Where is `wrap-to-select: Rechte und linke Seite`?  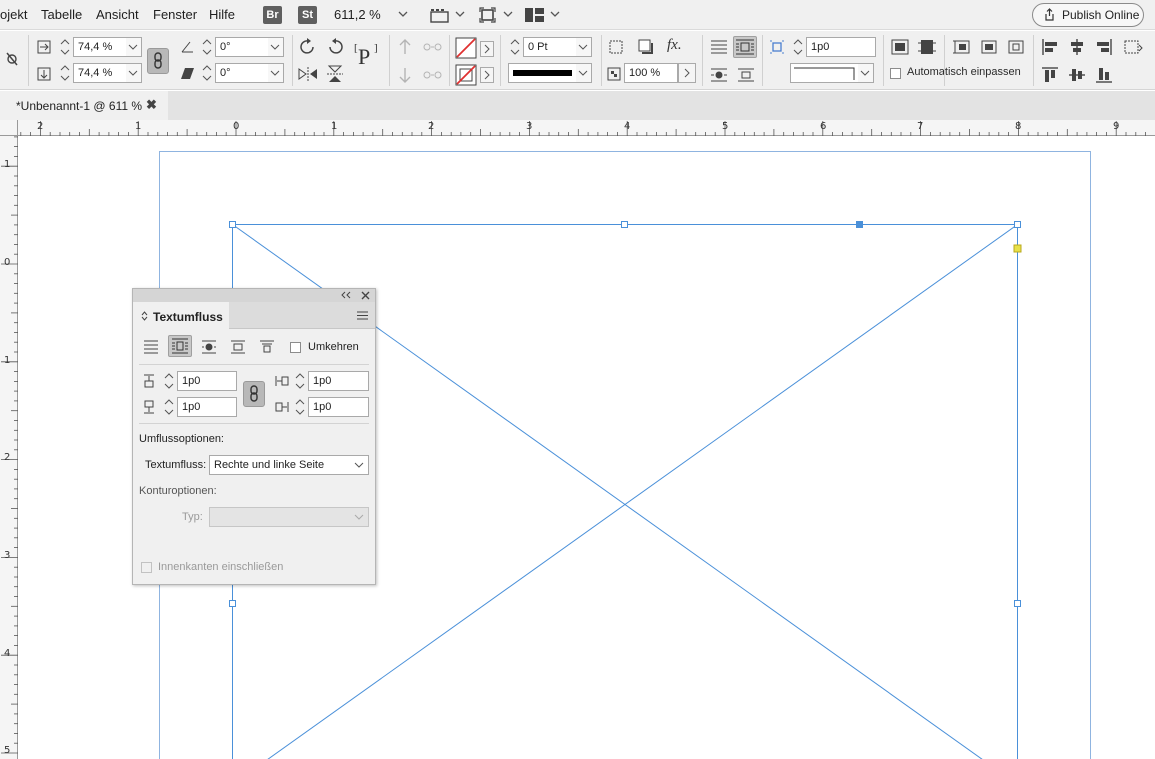 wrap-to-select: Rechte und linke Seite is located at coordinates (289, 465).